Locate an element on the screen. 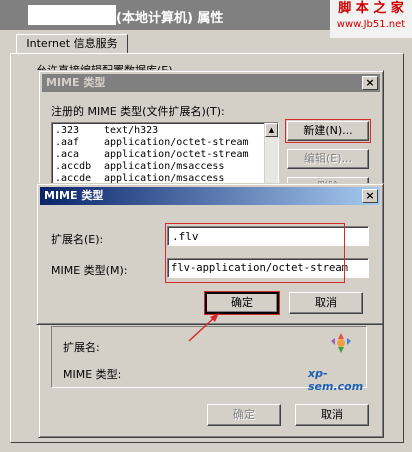 Image resolution: width=412 pixels, height=452 pixels. watermark-url: www.Jb51.net is located at coordinates (371, 24).